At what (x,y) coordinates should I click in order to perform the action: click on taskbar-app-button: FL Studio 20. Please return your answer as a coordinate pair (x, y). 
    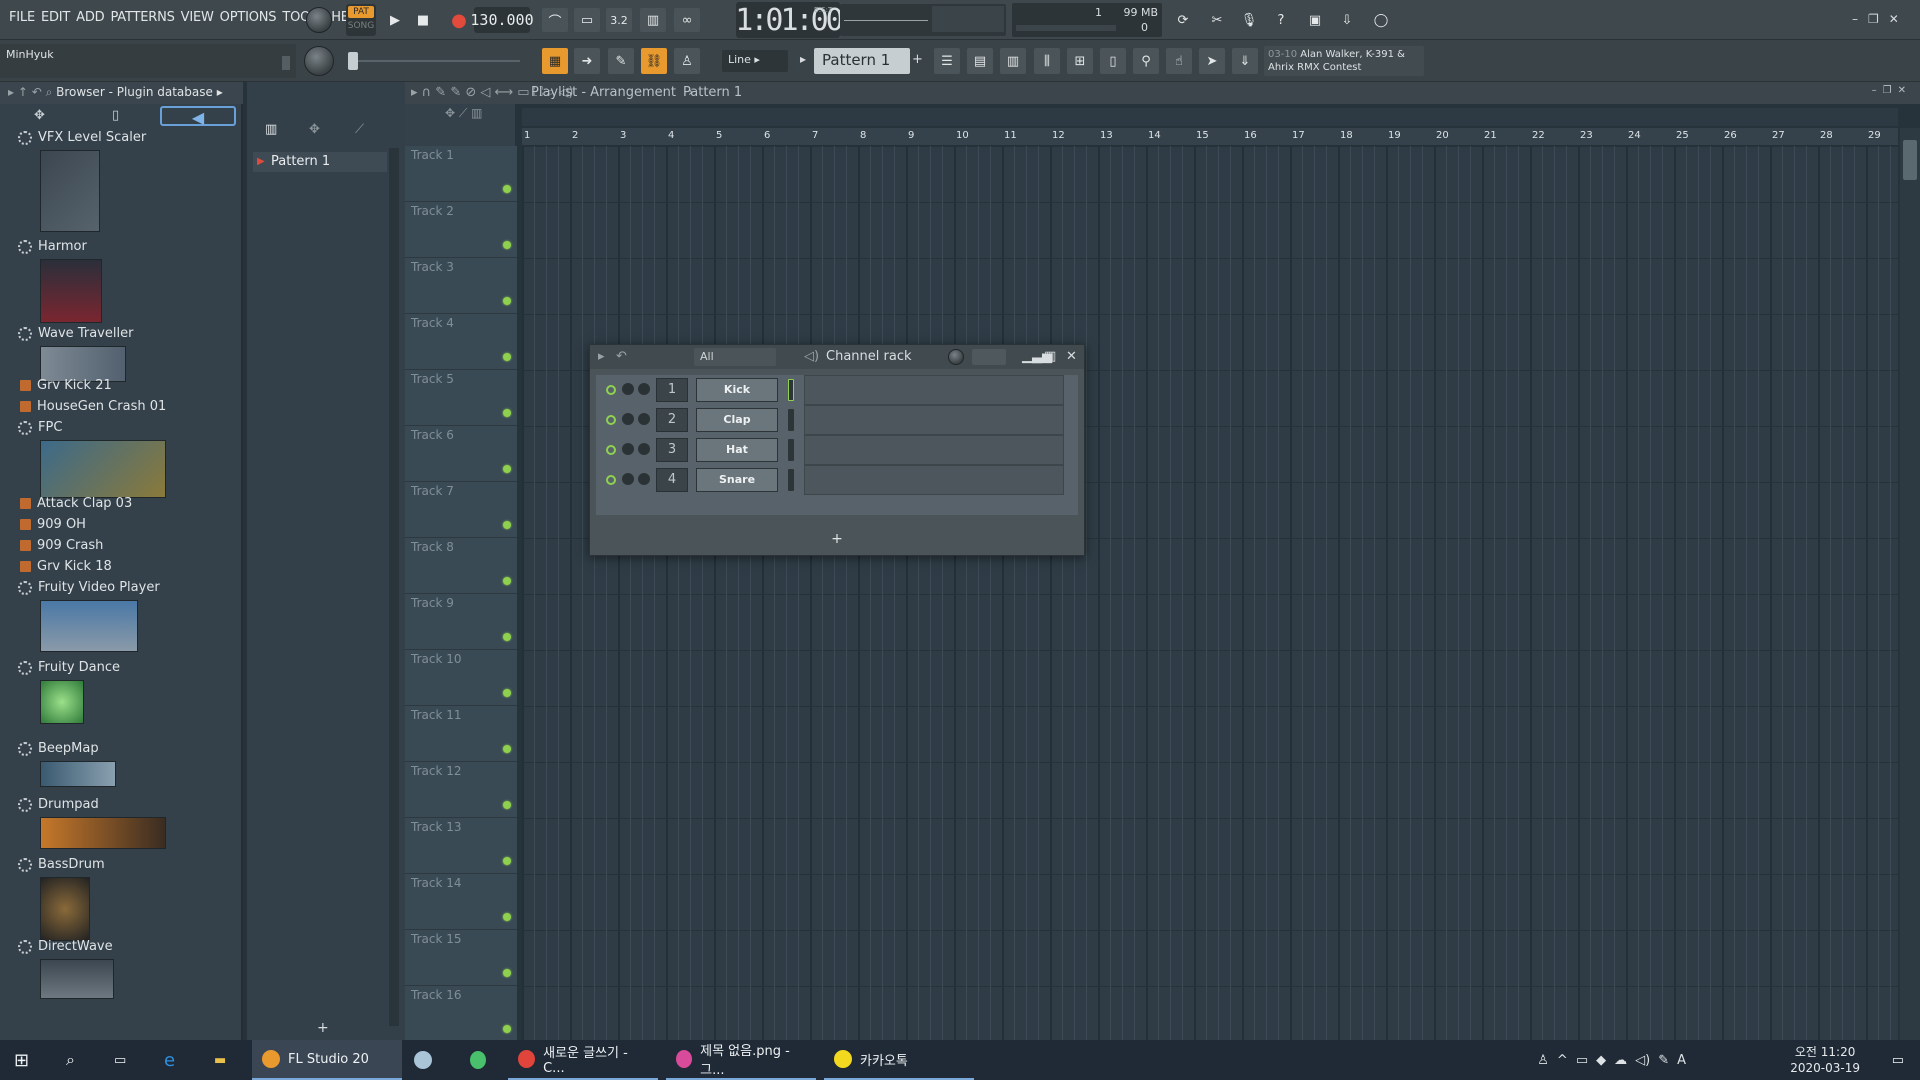
    Looking at the image, I should click on (327, 1060).